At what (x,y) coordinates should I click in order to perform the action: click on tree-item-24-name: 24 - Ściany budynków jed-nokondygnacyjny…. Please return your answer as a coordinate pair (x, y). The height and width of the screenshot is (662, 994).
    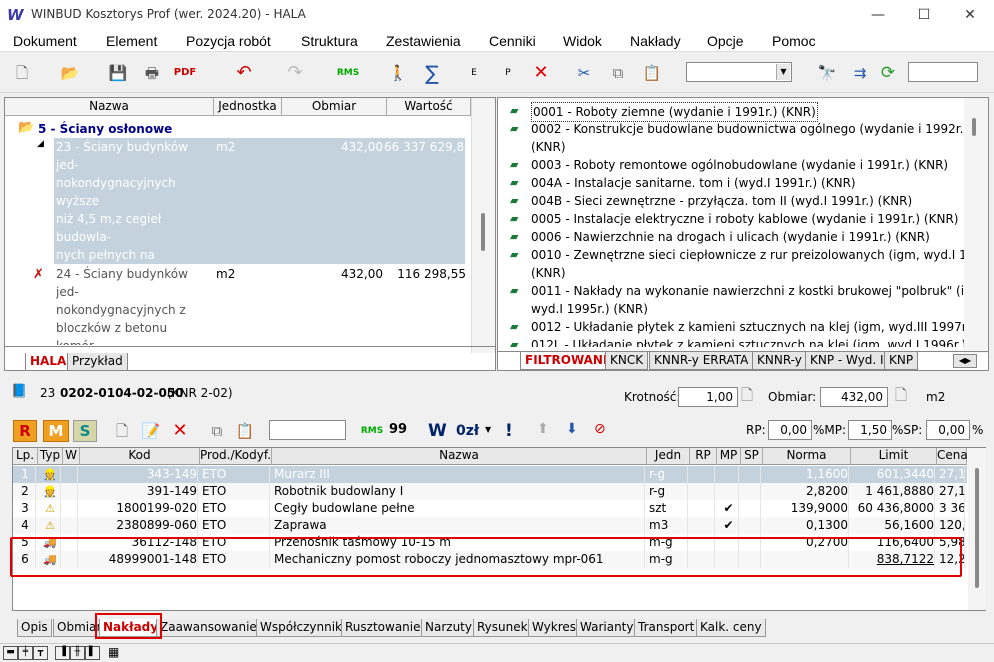
    Looking at the image, I should click on (134, 305).